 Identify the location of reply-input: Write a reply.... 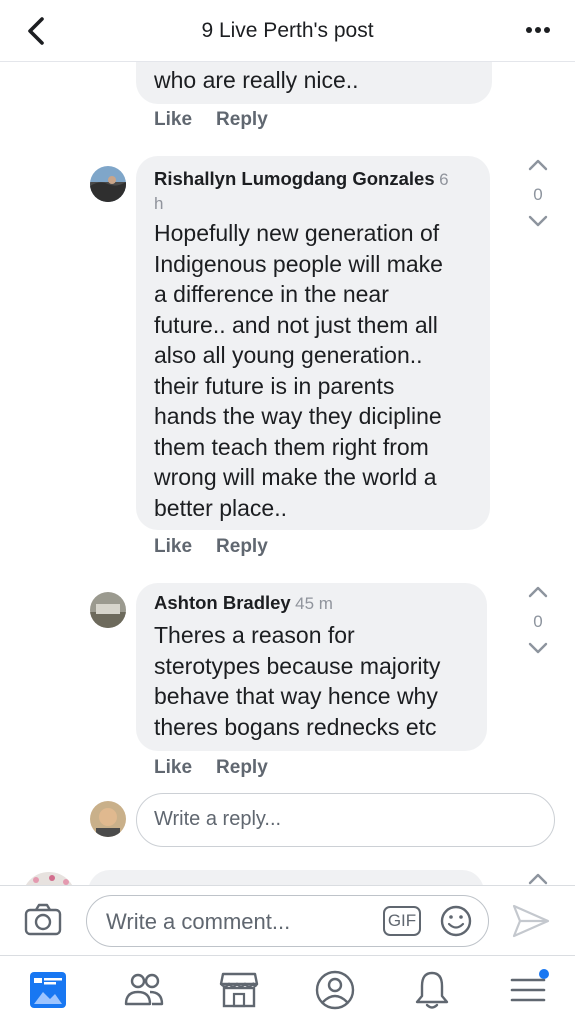
(345, 820).